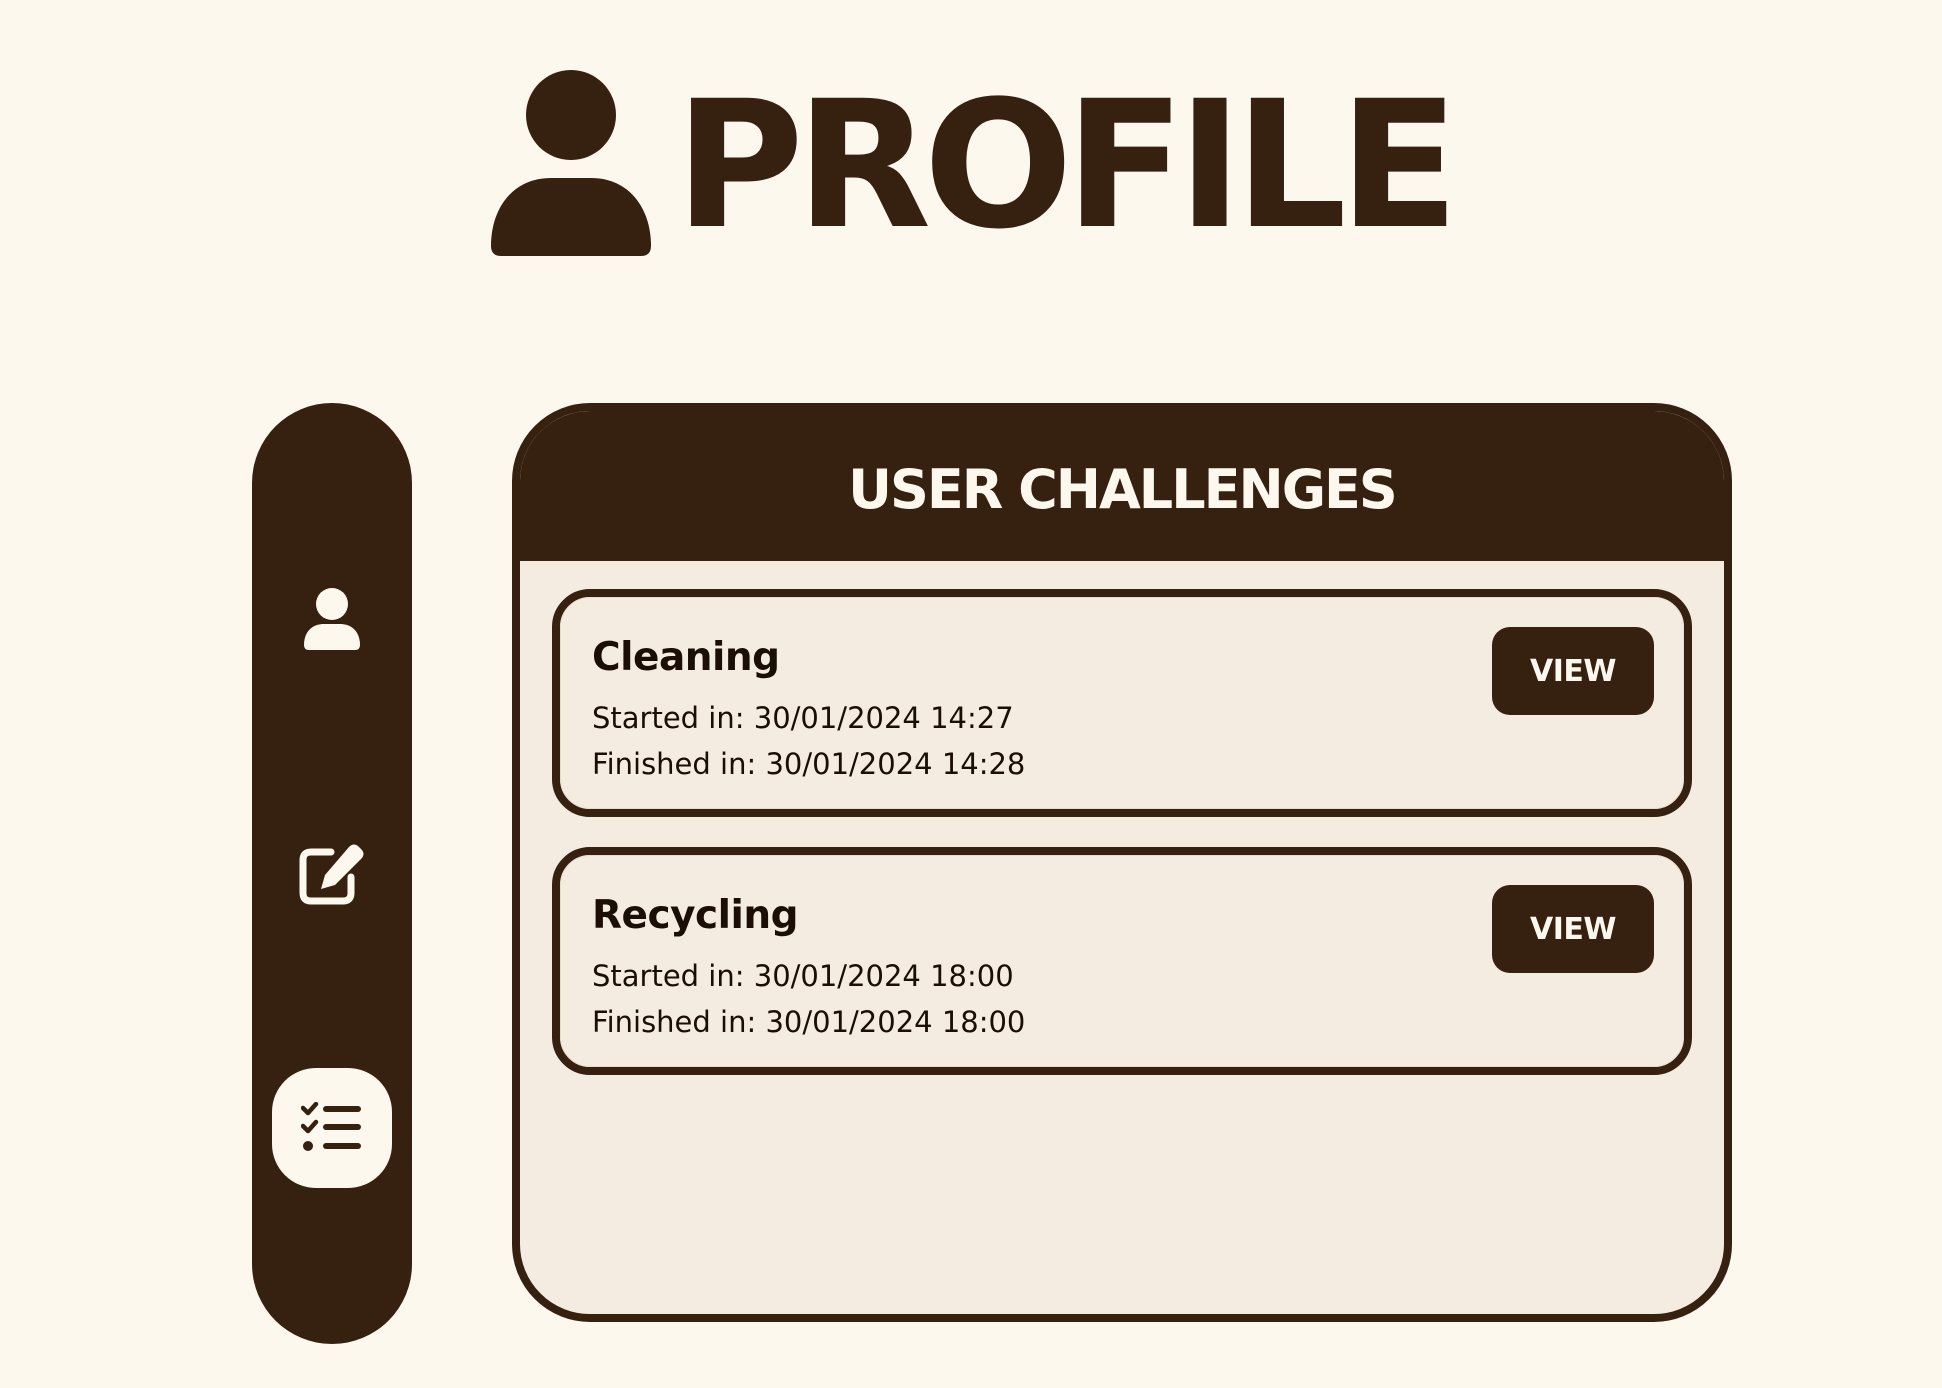 The width and height of the screenshot is (1942, 1388). What do you see at coordinates (803, 976) in the screenshot?
I see `challenge-started-date: Started in: 30/01/2024 18:00` at bounding box center [803, 976].